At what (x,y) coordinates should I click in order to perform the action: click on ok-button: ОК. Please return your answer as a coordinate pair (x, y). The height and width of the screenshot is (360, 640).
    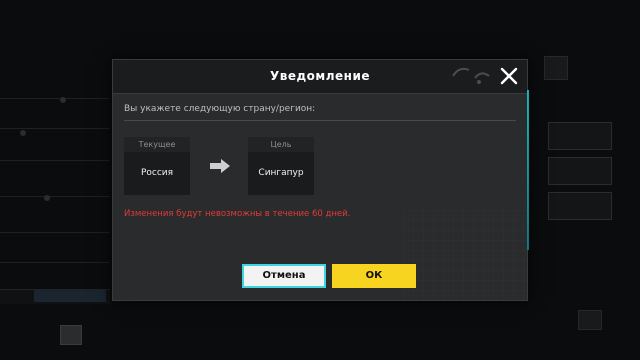
    Looking at the image, I should click on (374, 276).